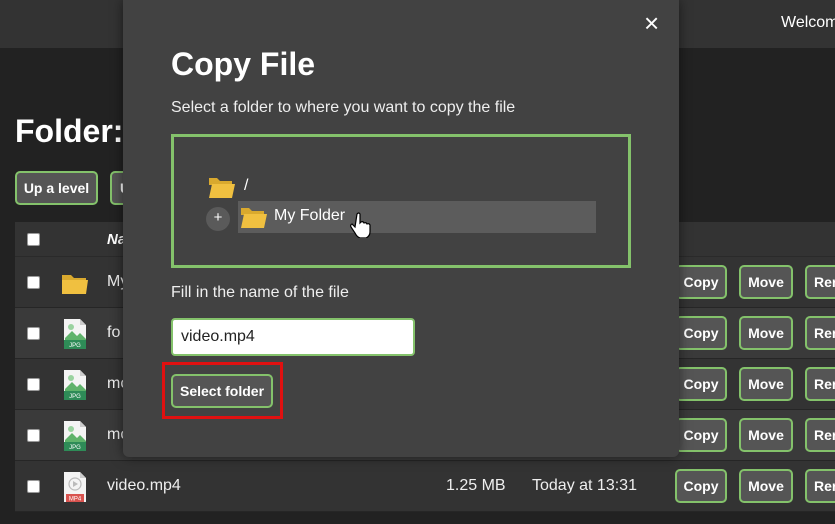  Describe the element at coordinates (476, 485) in the screenshot. I see `file-size: 1.25 MB` at that location.